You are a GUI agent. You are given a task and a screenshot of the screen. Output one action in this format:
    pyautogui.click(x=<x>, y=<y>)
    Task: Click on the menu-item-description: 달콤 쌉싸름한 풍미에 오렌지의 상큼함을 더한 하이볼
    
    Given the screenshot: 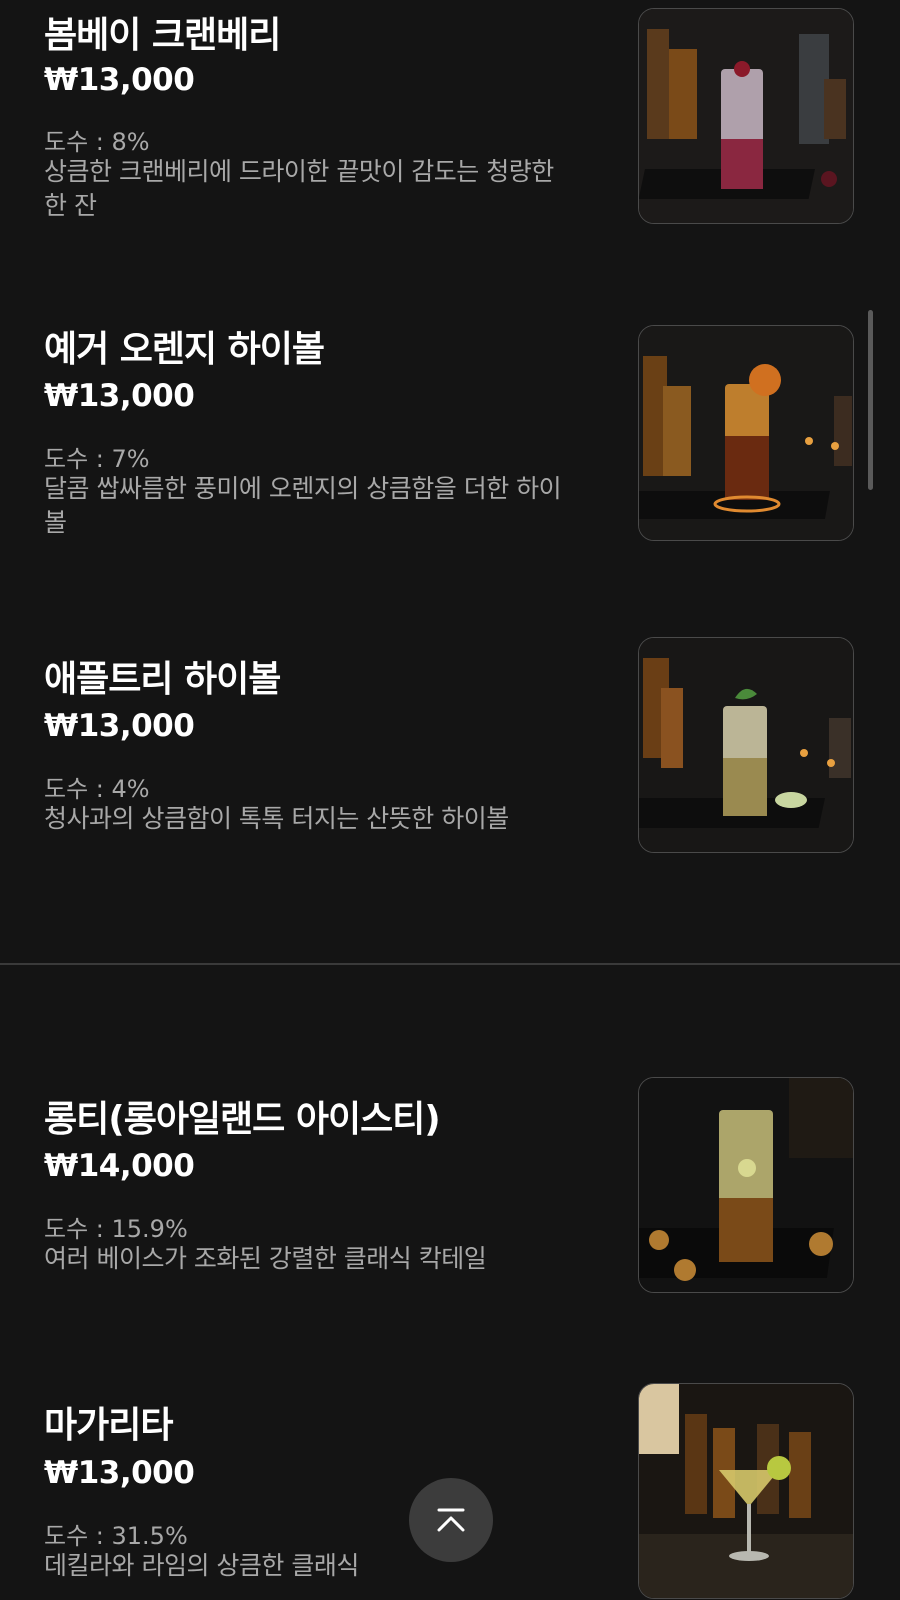 What is the action you would take?
    pyautogui.click(x=303, y=505)
    